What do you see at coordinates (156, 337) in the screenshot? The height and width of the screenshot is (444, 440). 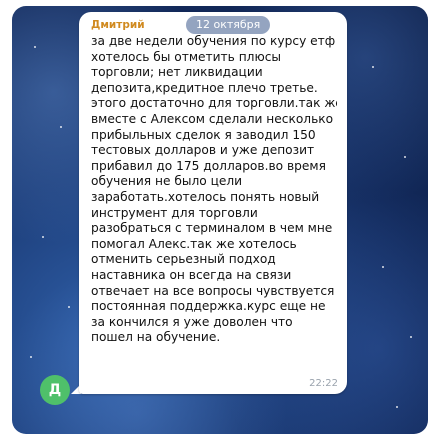 I see `message-line: пошел на обучение.` at bounding box center [156, 337].